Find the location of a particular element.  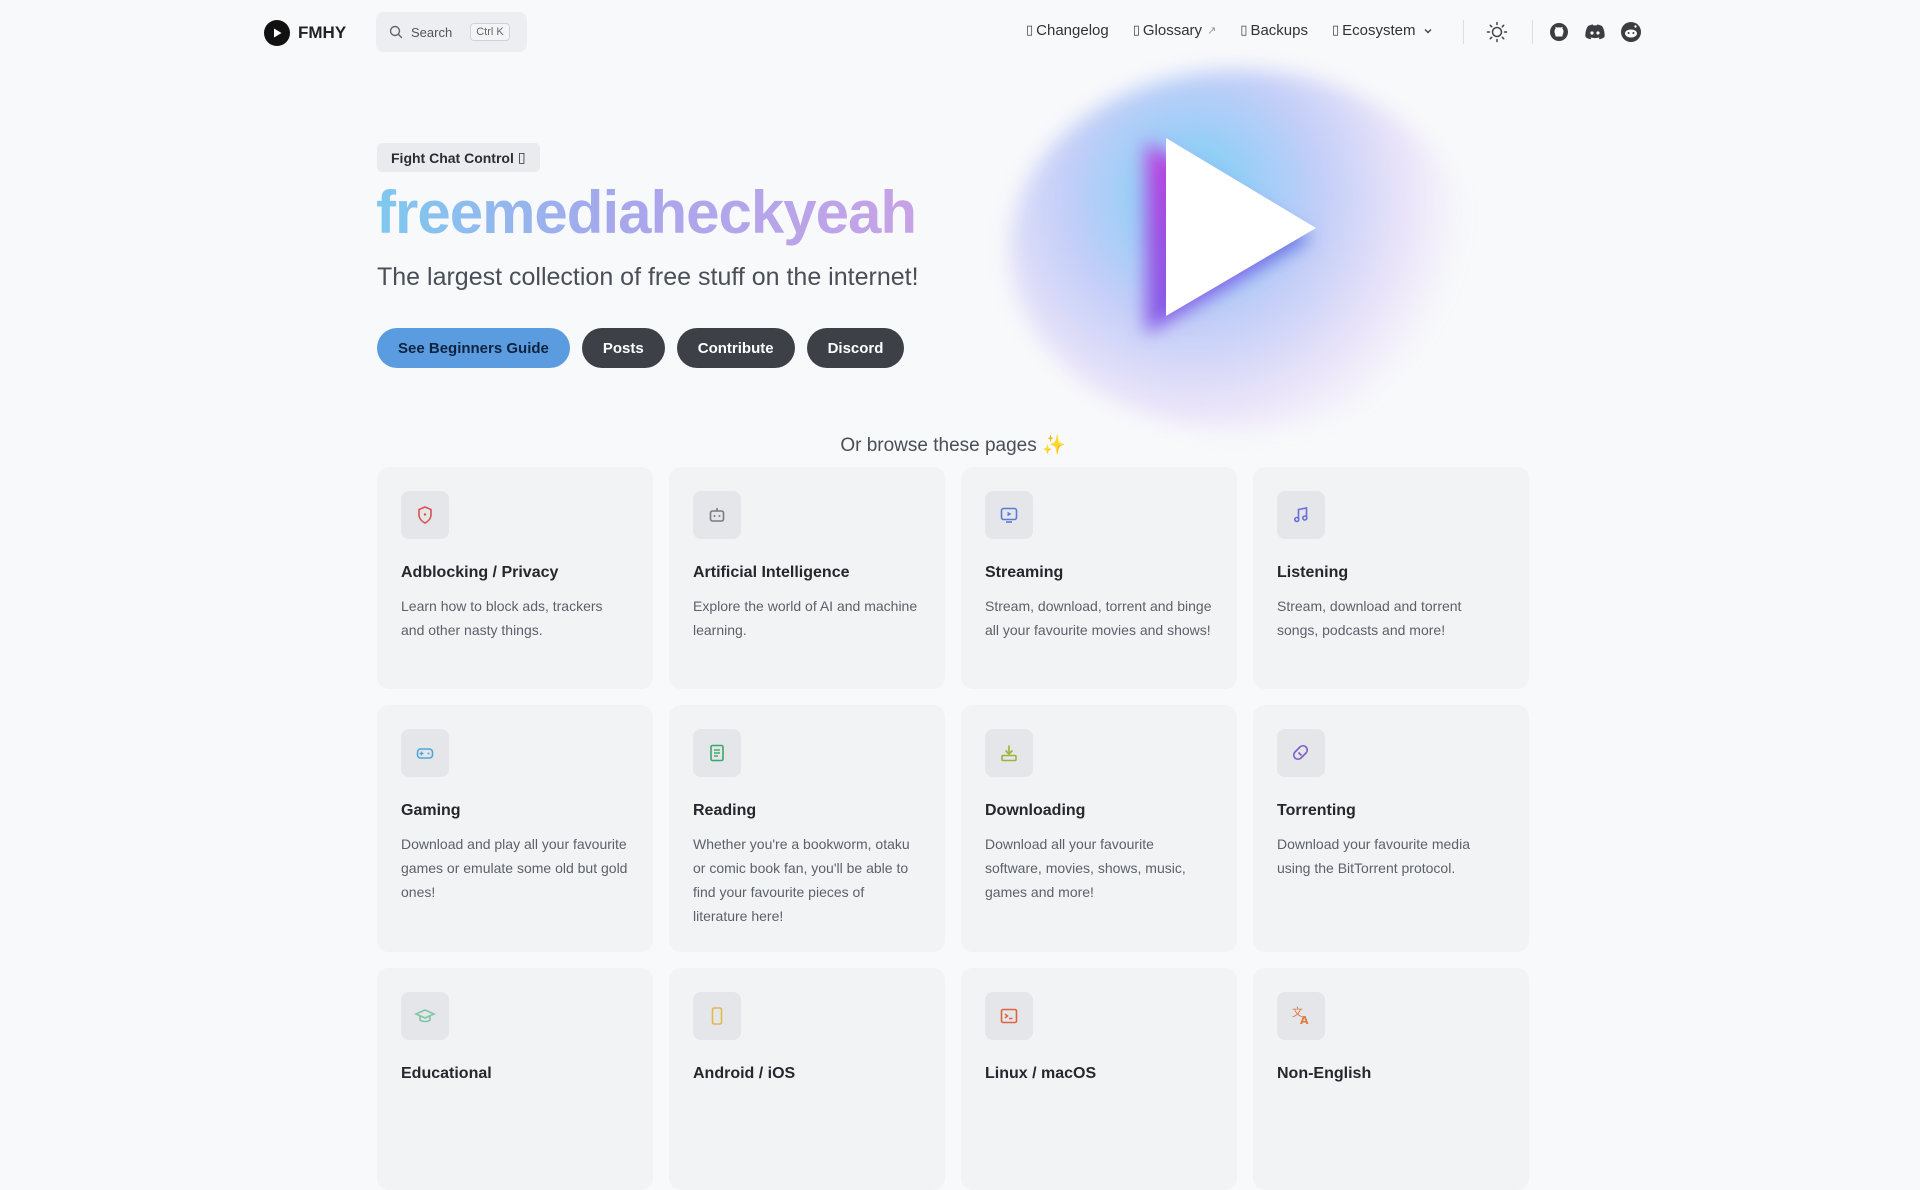

discord-button: Discord is located at coordinates (855, 348).